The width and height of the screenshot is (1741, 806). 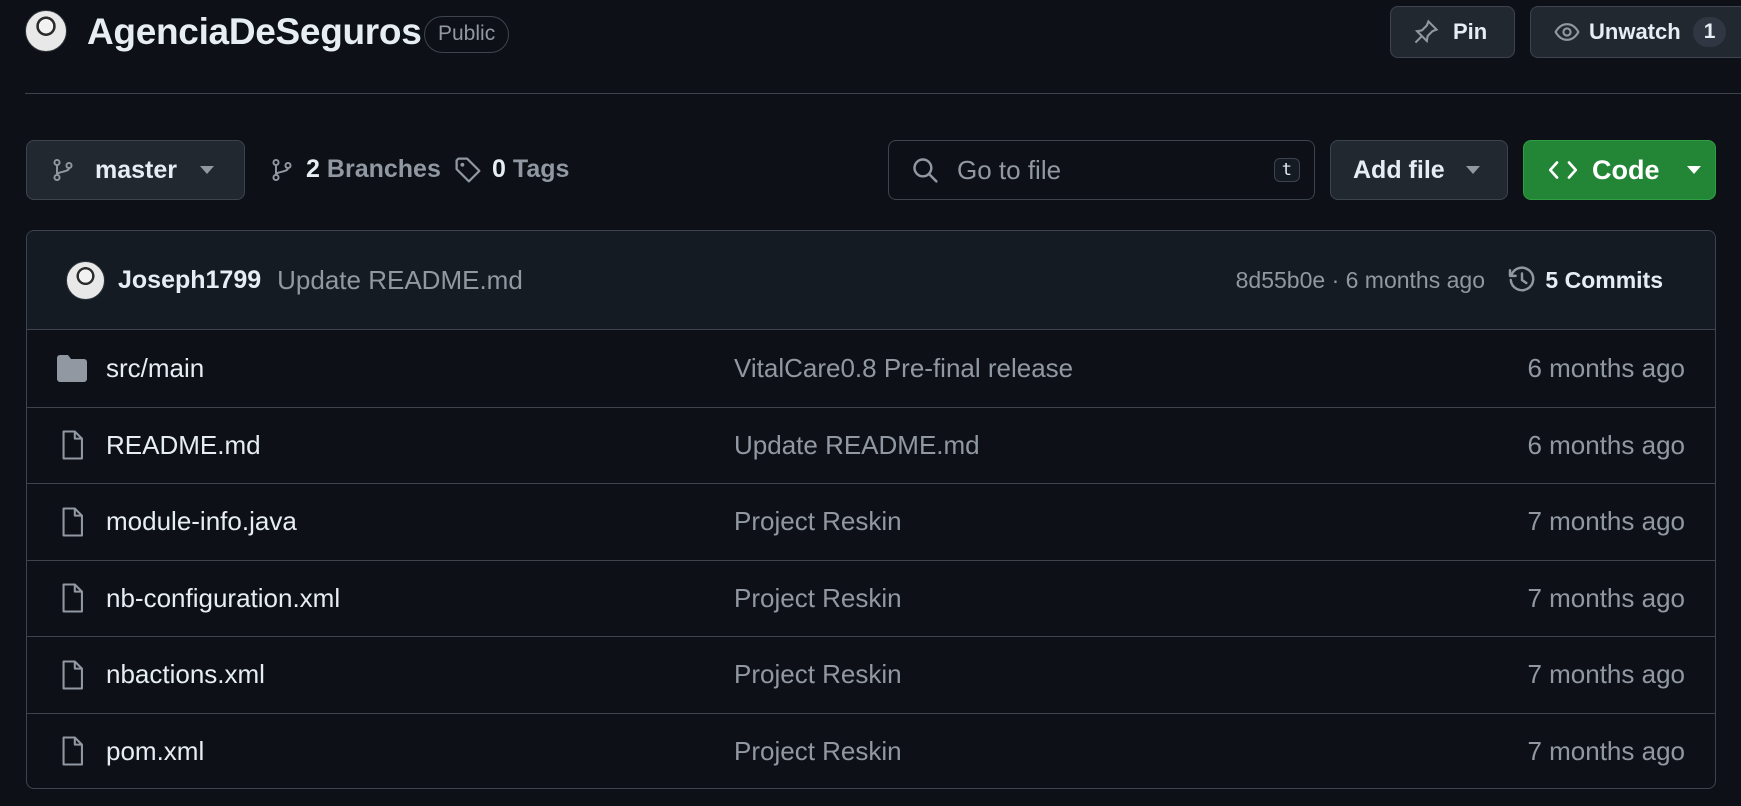 I want to click on commit-message: Update README.md, so click(x=400, y=280).